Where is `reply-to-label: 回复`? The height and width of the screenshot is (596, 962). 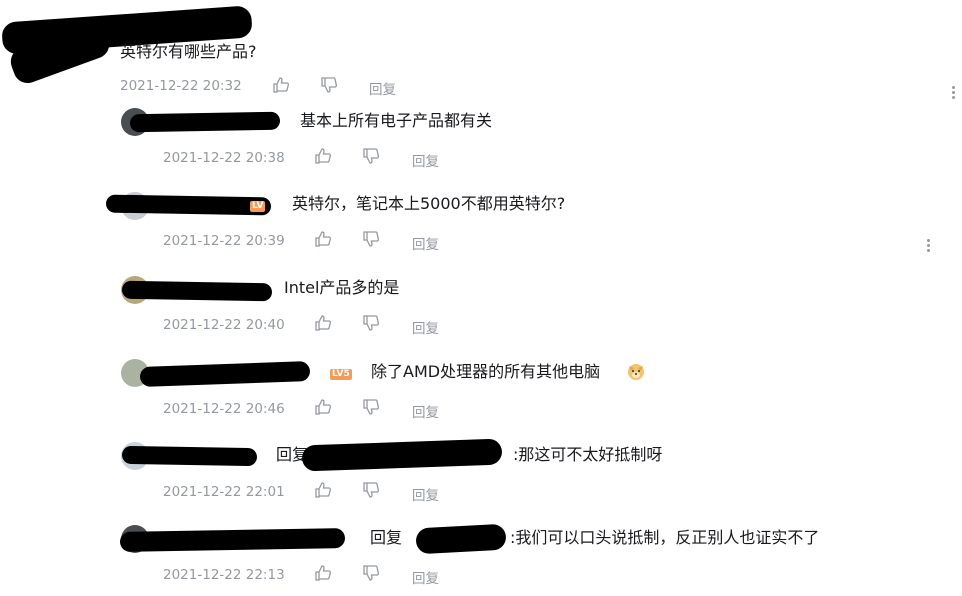
reply-to-label: 回复 is located at coordinates (386, 537).